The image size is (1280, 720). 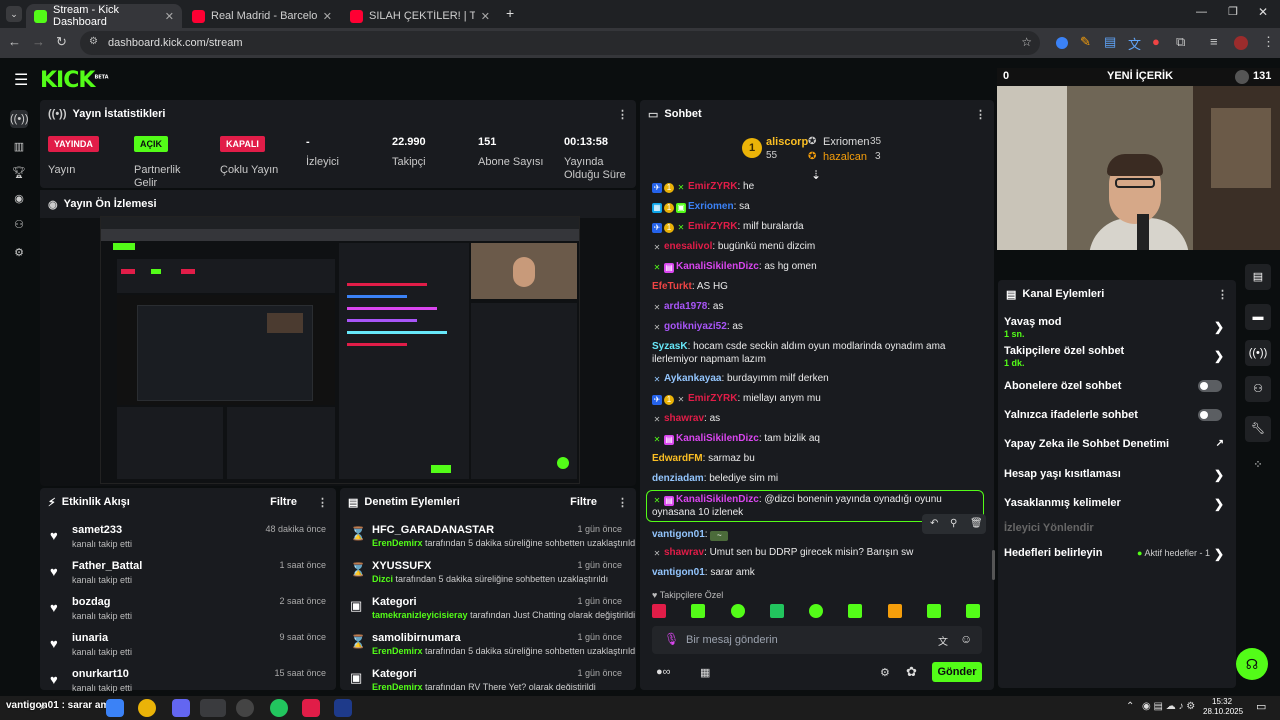 What do you see at coordinates (1268, 42) in the screenshot?
I see `browser-menu-icon: ⋮` at bounding box center [1268, 42].